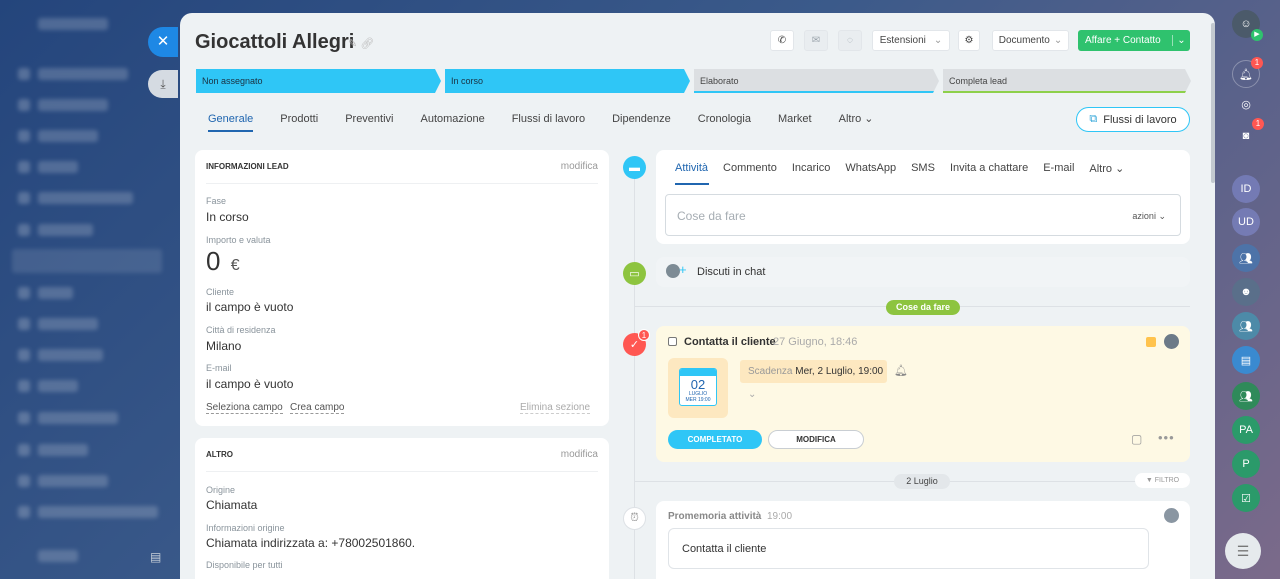 This screenshot has height=579, width=1280. What do you see at coordinates (715, 439) in the screenshot?
I see `complete-task-button: COMPLETATO` at bounding box center [715, 439].